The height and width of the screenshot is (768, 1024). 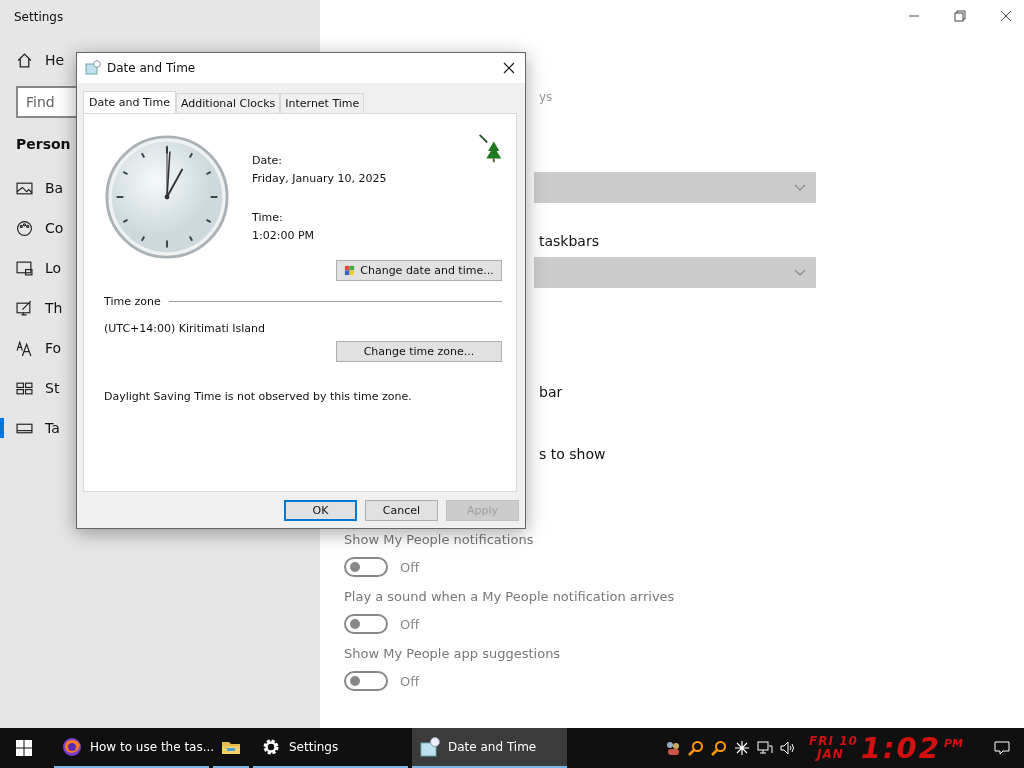 I want to click on setting-hint: ys, so click(x=546, y=97).